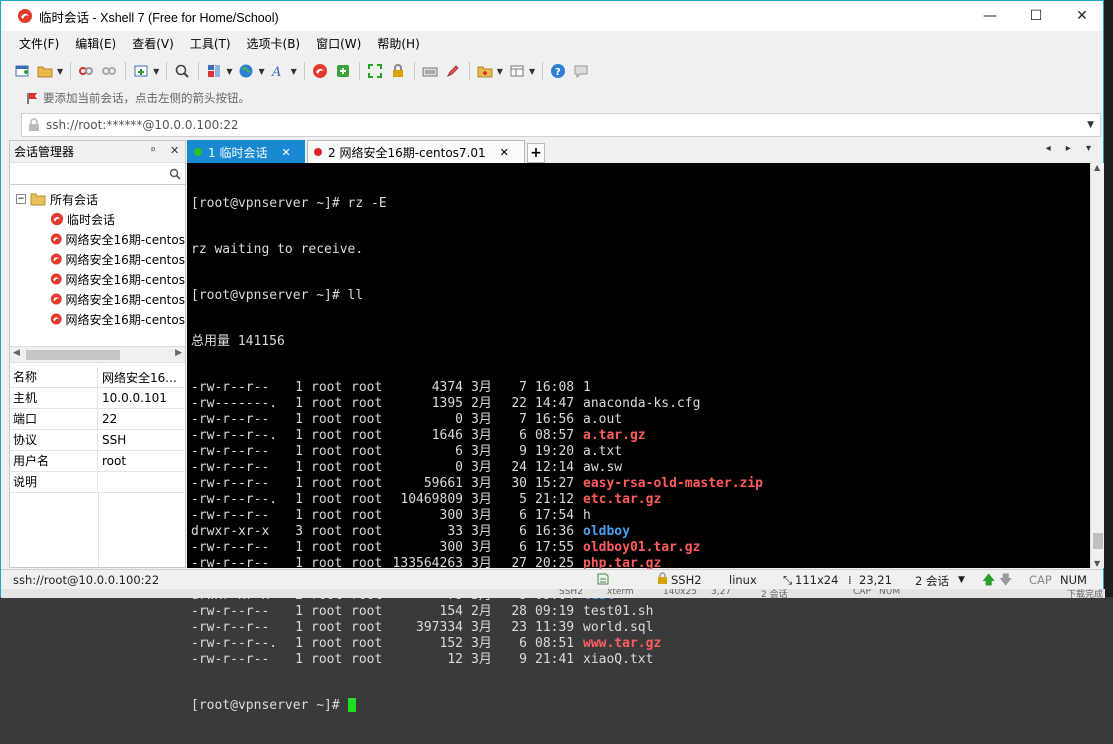 The image size is (1113, 744). I want to click on globe-button, so click(246, 71).